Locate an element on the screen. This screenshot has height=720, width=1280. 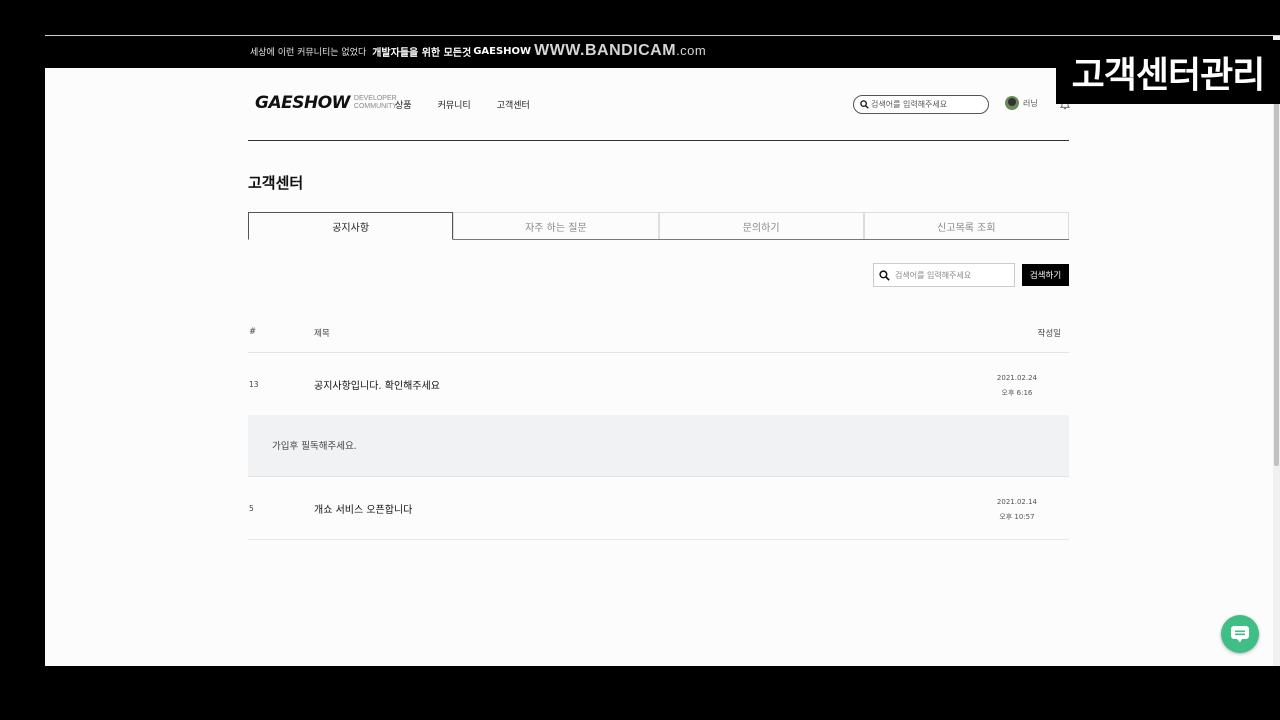
site-logo: GAESHOW DEVELOPER COMMUNITY is located at coordinates (326, 103).